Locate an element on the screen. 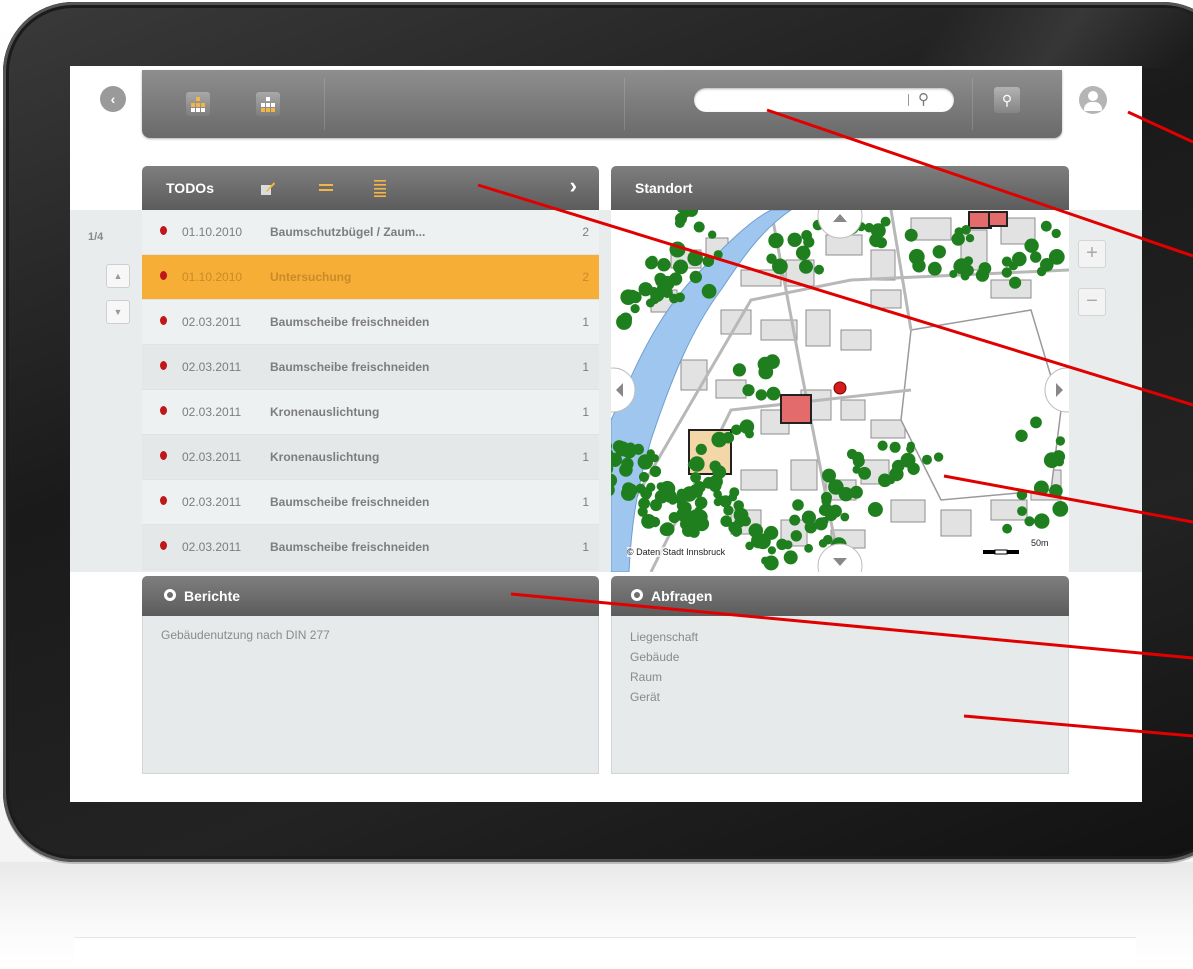 The image size is (1193, 969). advanced-search-icon: ⚲ is located at coordinates (1007, 100).